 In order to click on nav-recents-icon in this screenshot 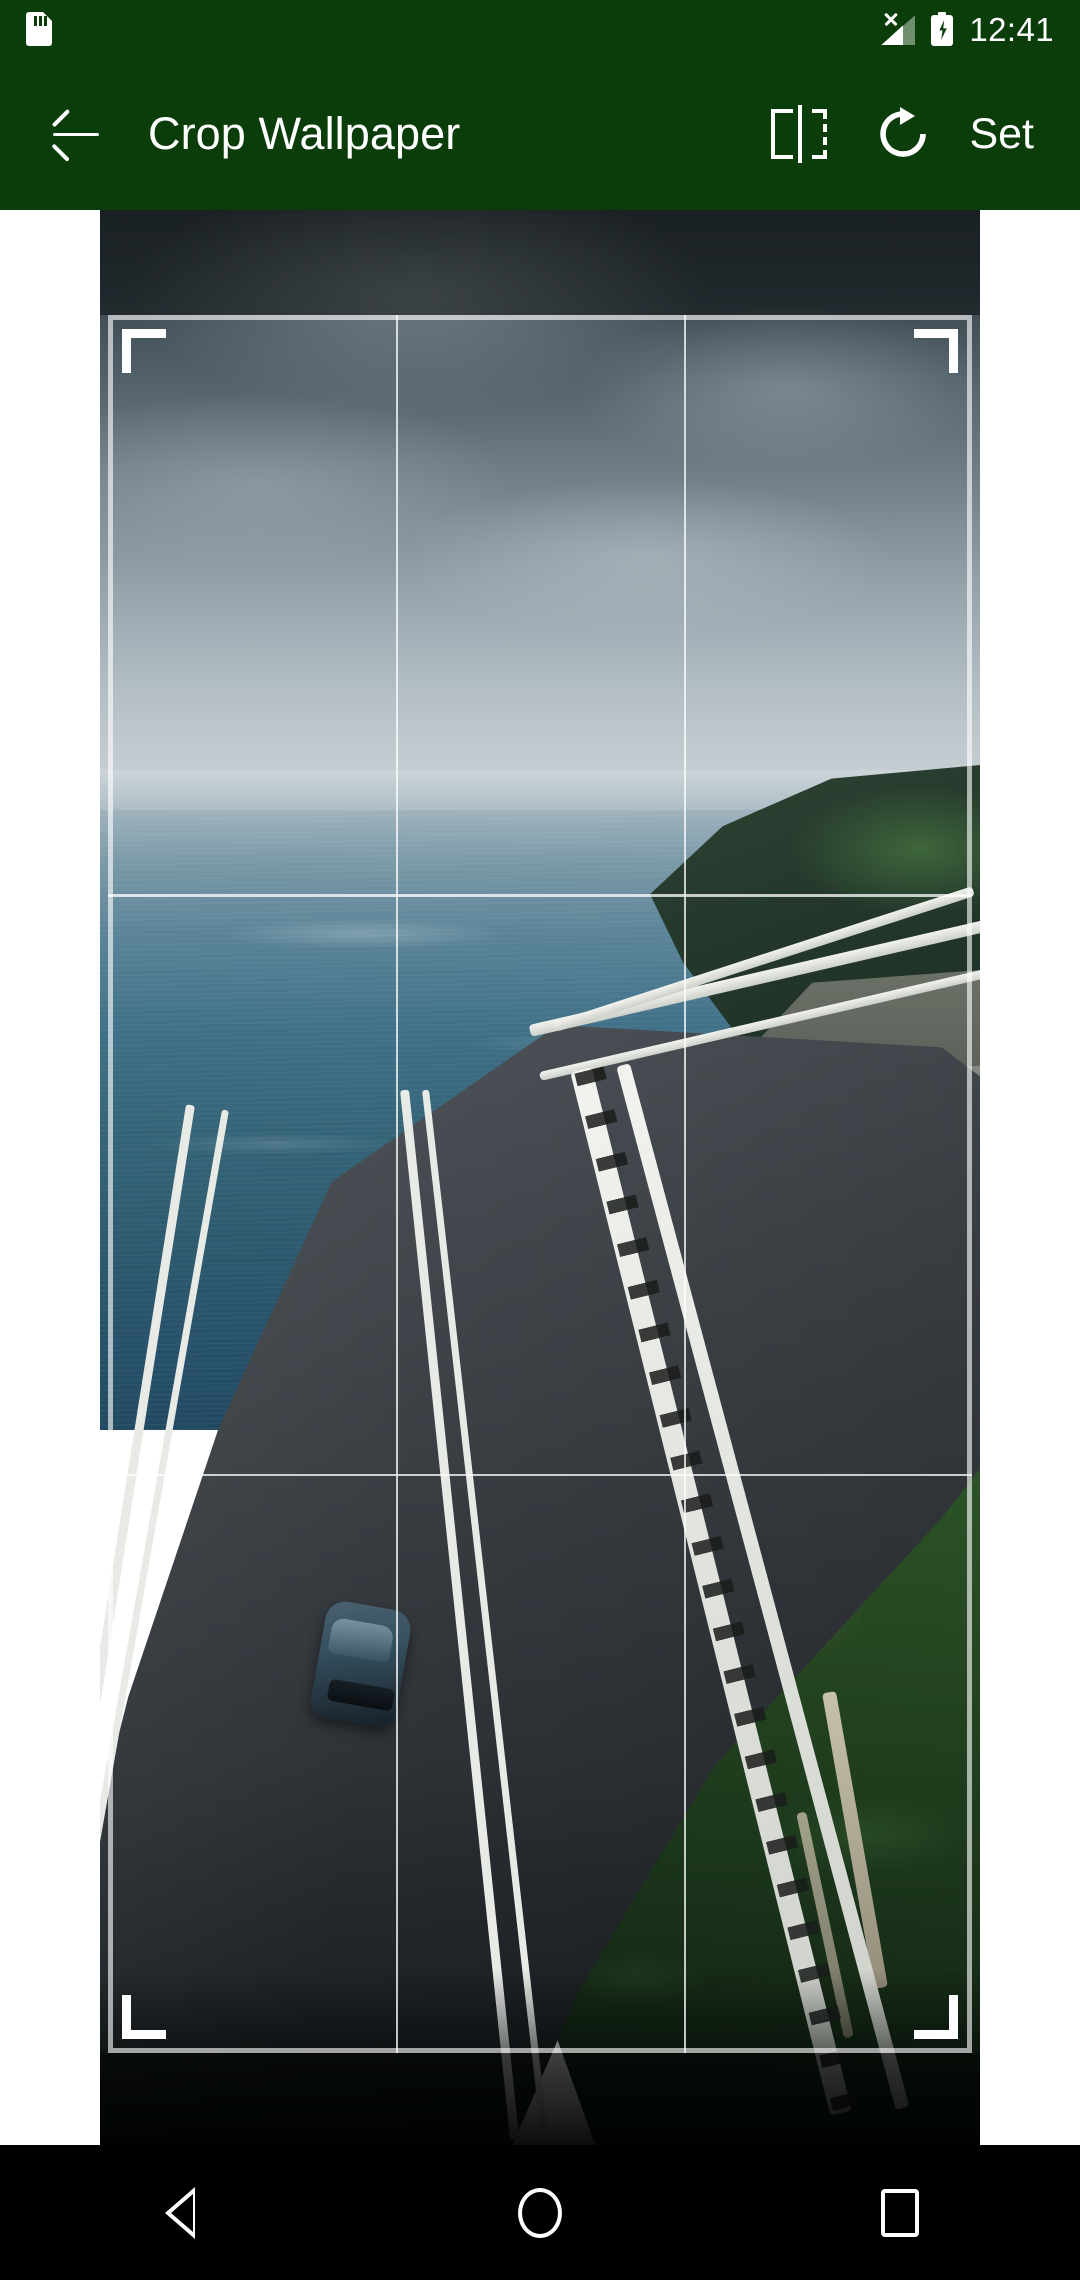, I will do `click(900, 2212)`.